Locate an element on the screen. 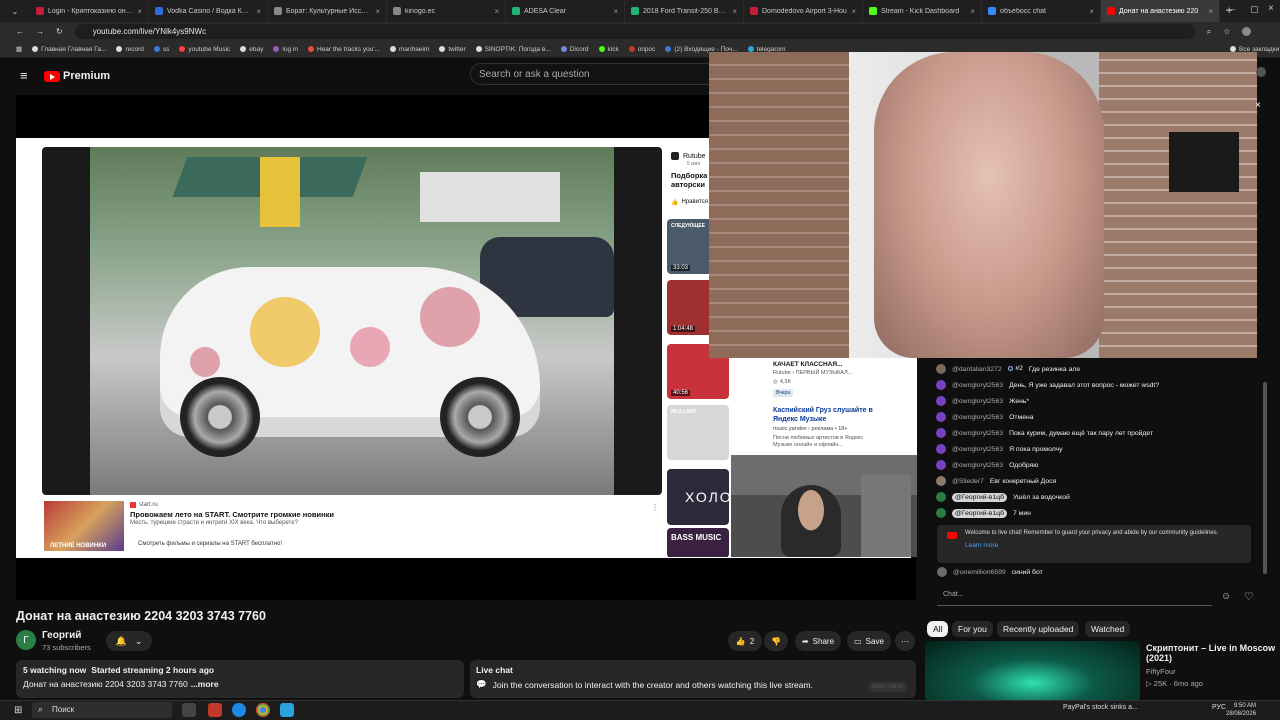 The width and height of the screenshot is (1280, 720). forward-icon: → is located at coordinates (40, 31).